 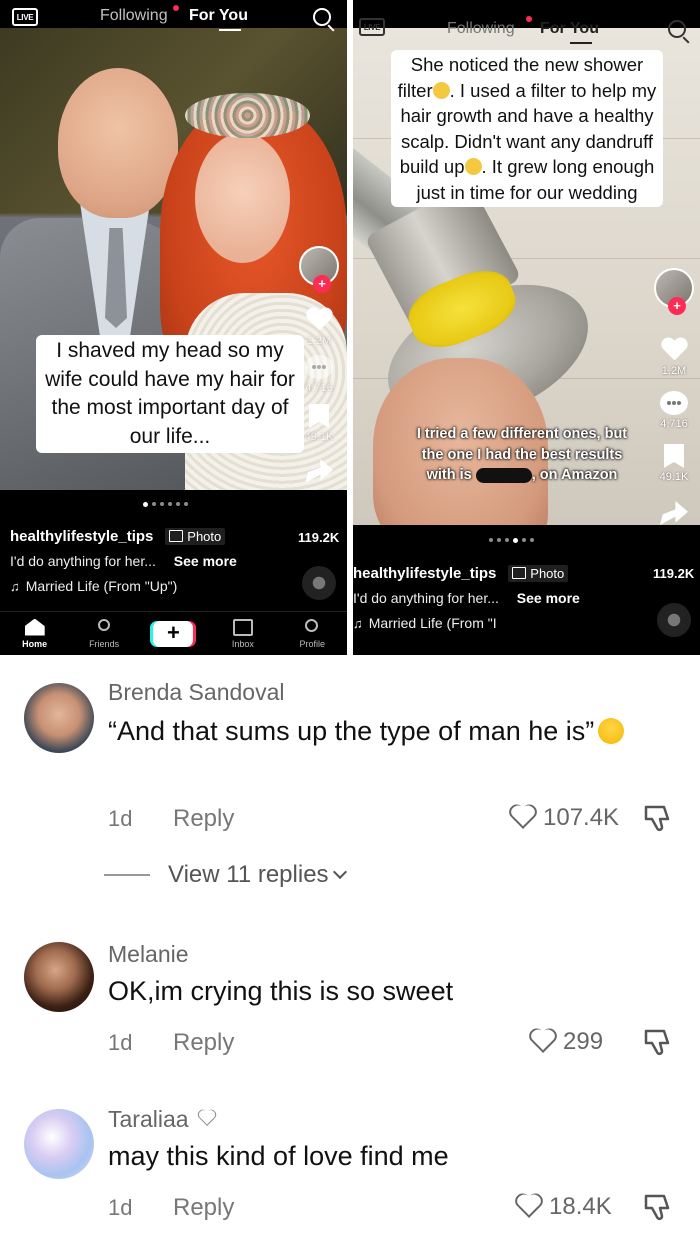 What do you see at coordinates (432, 623) in the screenshot?
I see `music-title: Married Life (From "I` at bounding box center [432, 623].